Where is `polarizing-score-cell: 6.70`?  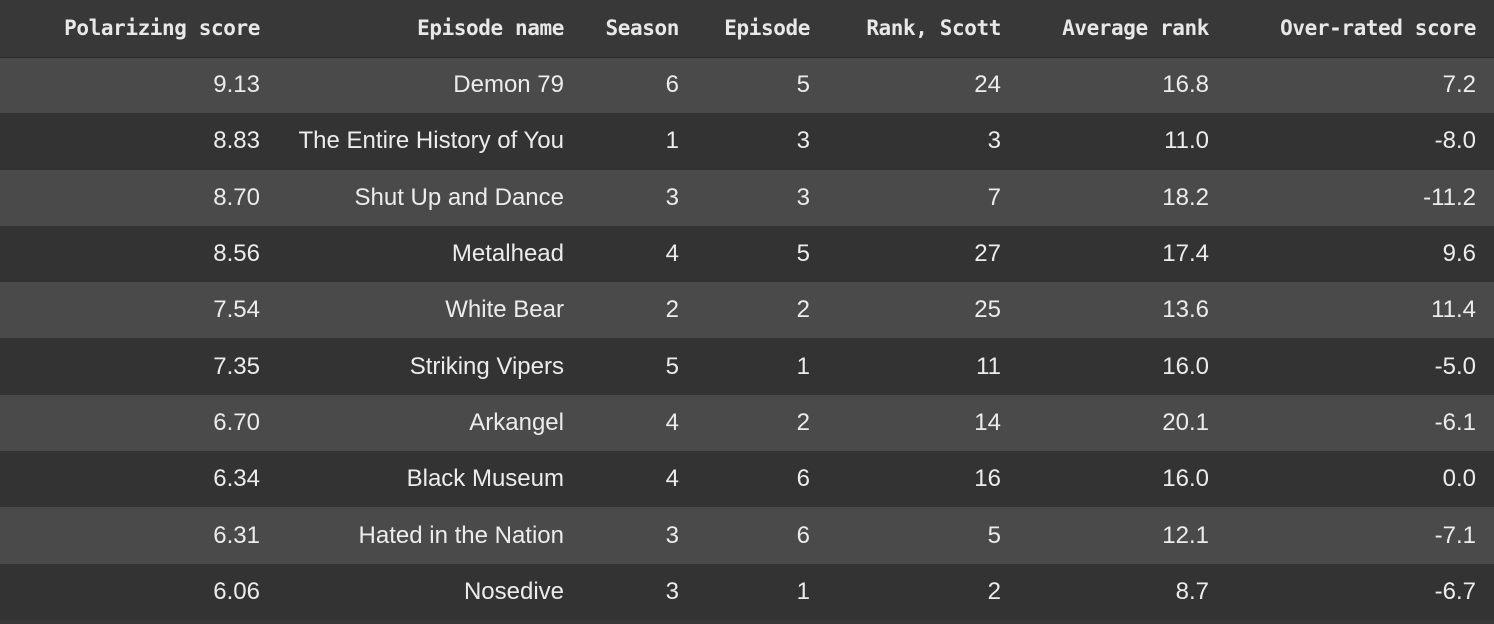 polarizing-score-cell: 6.70 is located at coordinates (236, 422).